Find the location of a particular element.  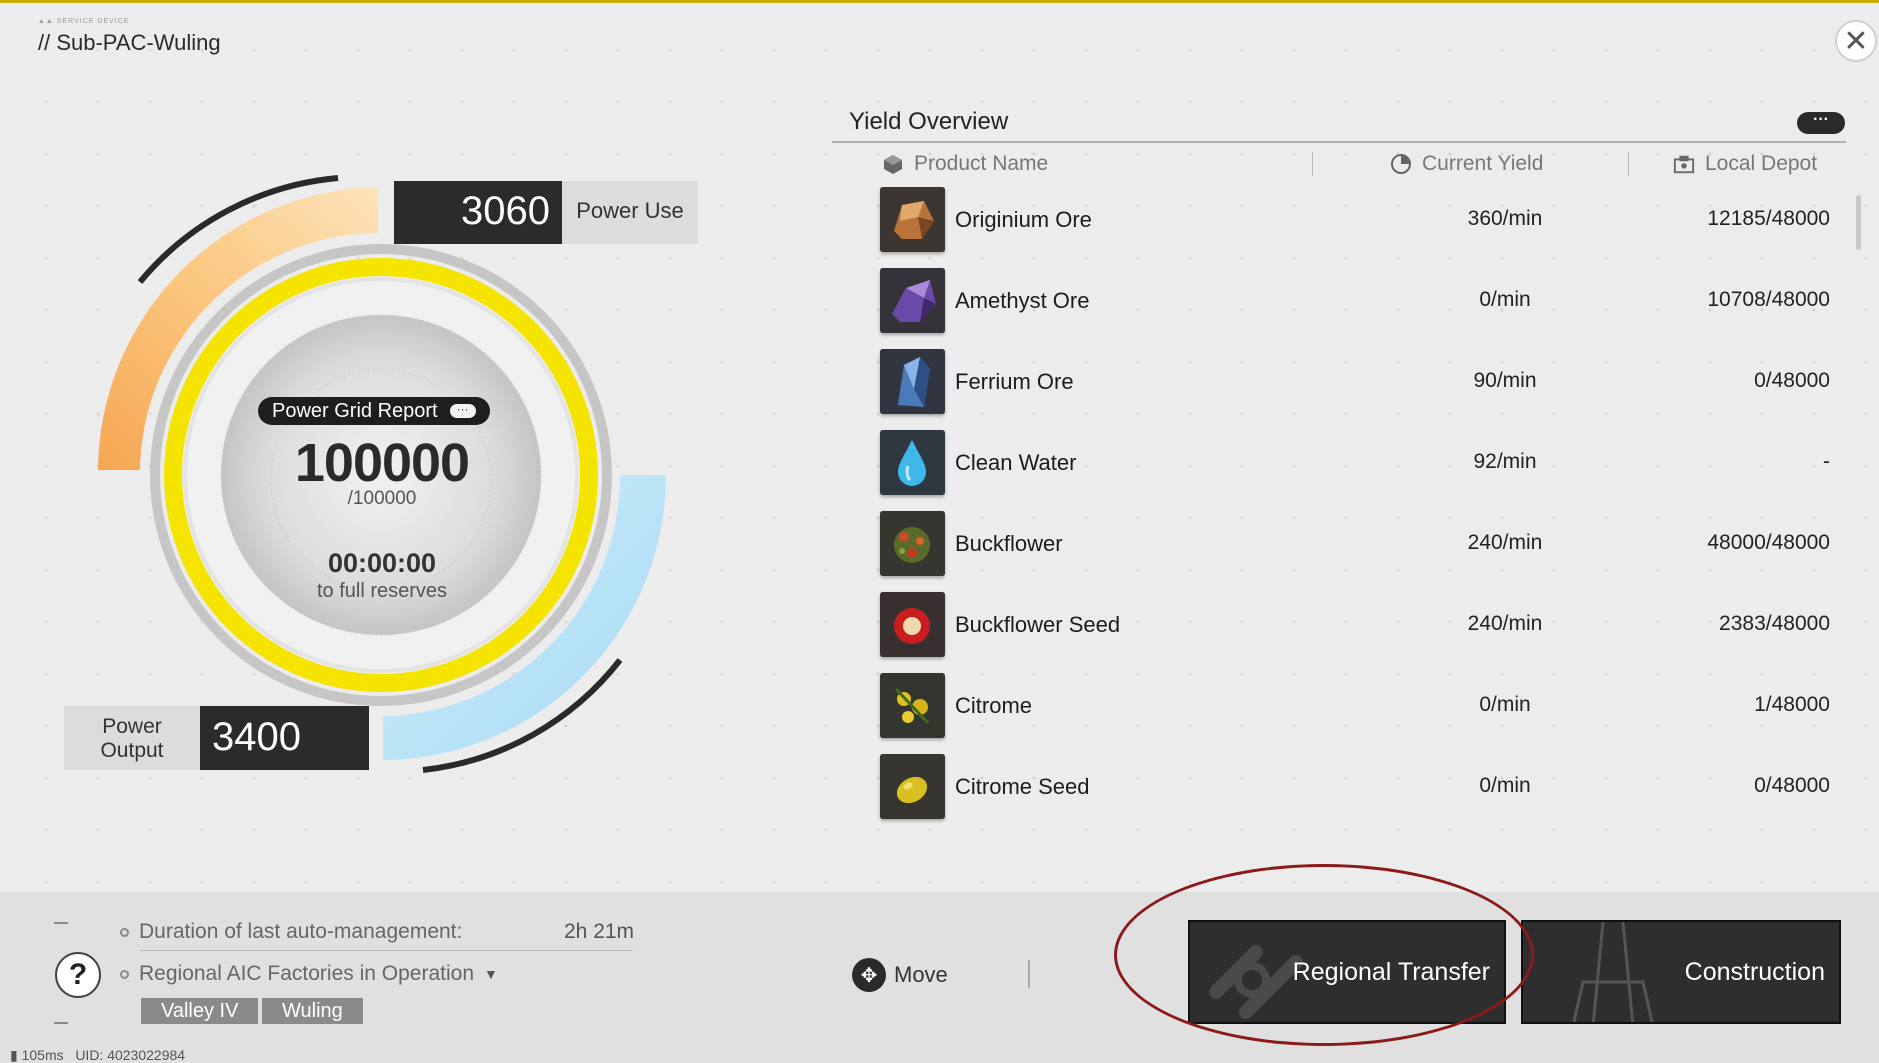

reserve-max: /100000 is located at coordinates (382, 498).